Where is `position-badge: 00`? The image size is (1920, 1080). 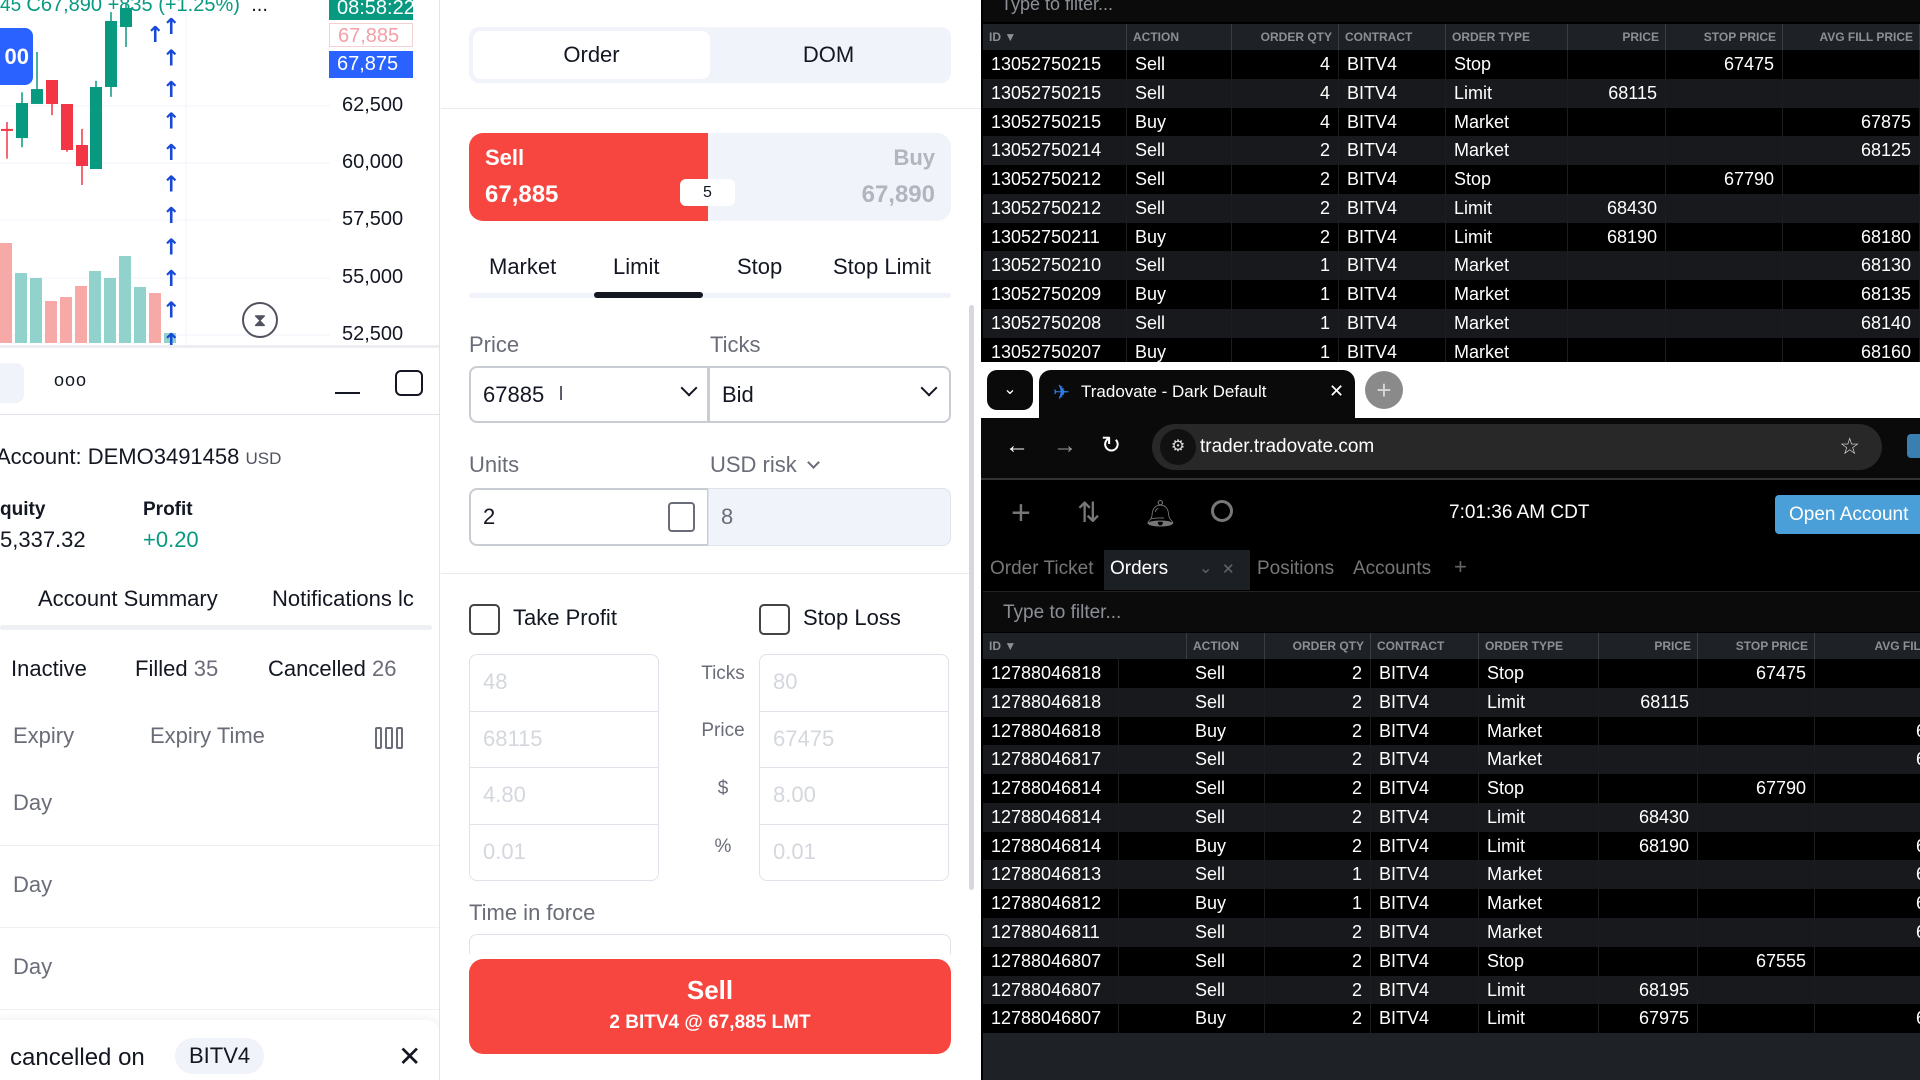
position-badge: 00 is located at coordinates (16, 56).